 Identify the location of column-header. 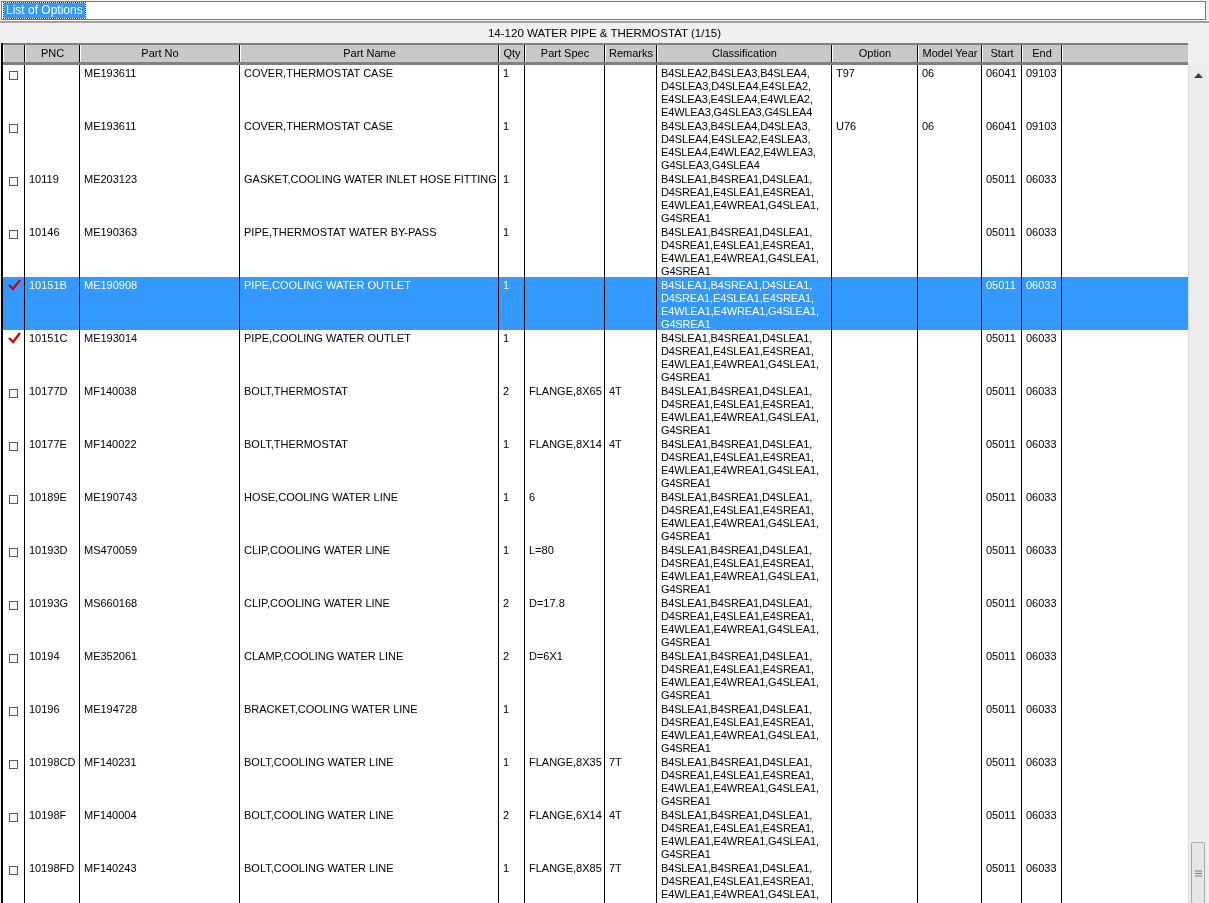
(14, 53).